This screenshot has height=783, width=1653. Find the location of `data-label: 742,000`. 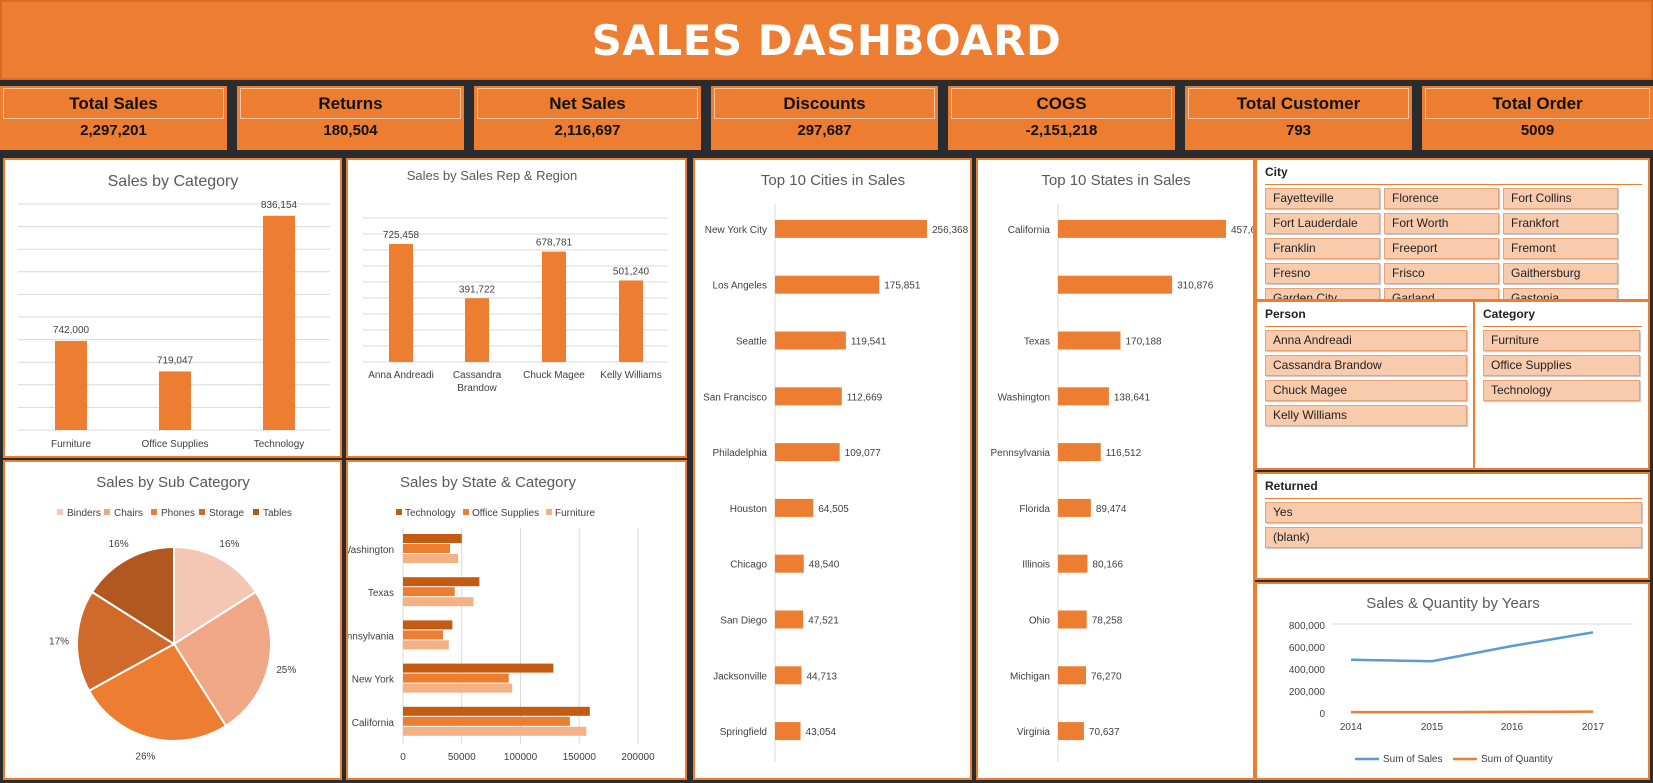

data-label: 742,000 is located at coordinates (71, 330).